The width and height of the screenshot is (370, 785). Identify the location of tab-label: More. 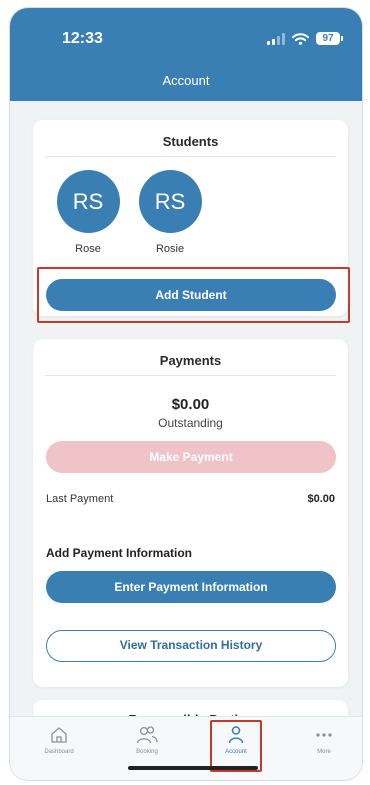
(324, 752).